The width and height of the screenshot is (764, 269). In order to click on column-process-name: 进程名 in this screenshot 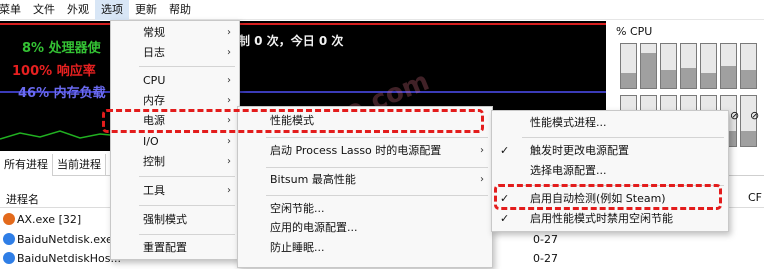, I will do `click(22, 199)`.